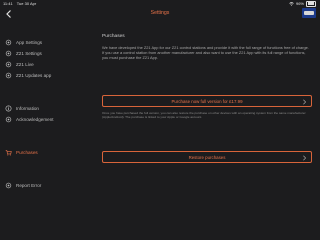  What do you see at coordinates (25, 64) in the screenshot?
I see `sidebar-item-label: Z21 Live` at bounding box center [25, 64].